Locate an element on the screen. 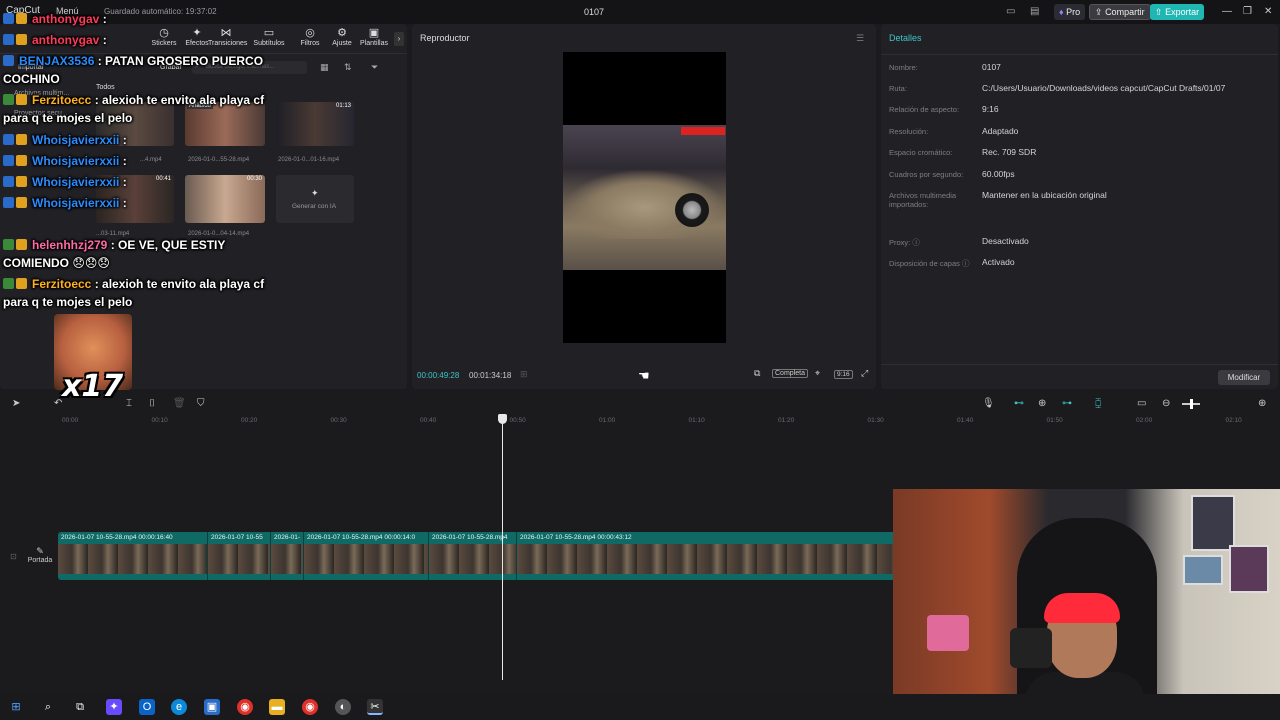 Image resolution: width=1280 pixels, height=720 pixels. chat-username: Ferzitoecc is located at coordinates (62, 100).